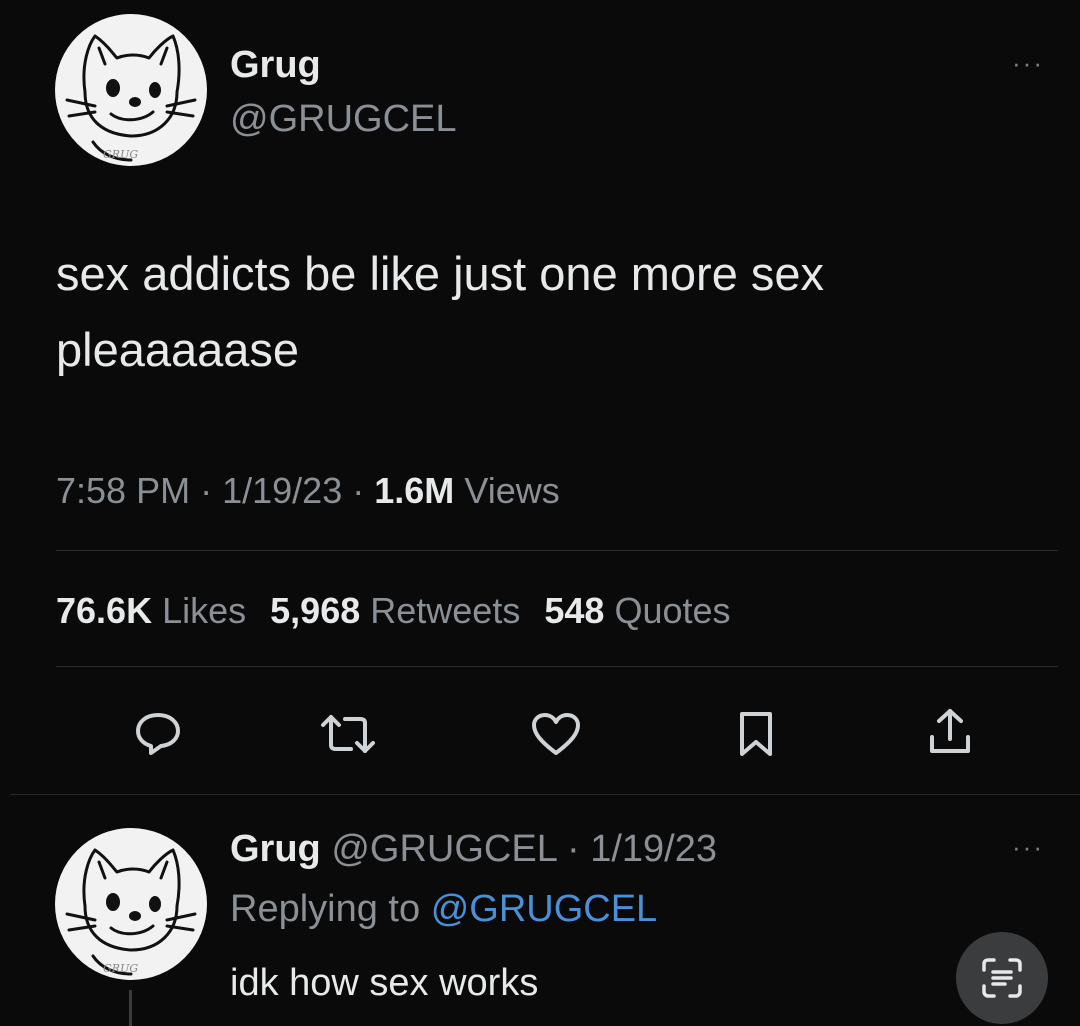 This screenshot has width=1080, height=1026. I want to click on bookmark-button, so click(756, 734).